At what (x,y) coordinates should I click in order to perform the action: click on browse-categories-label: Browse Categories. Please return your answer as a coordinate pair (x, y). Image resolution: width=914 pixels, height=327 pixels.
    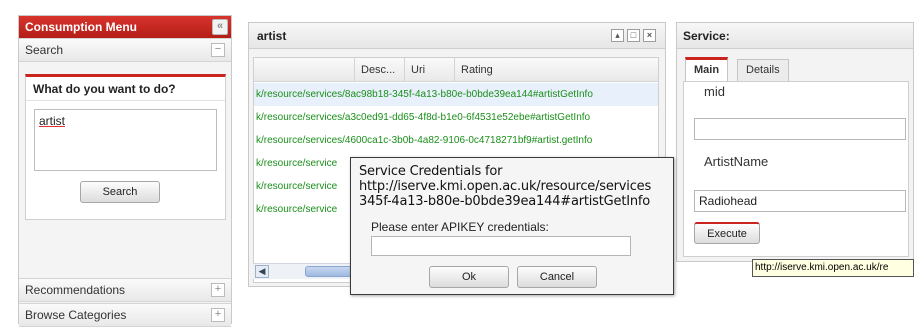
    Looking at the image, I should click on (76, 315).